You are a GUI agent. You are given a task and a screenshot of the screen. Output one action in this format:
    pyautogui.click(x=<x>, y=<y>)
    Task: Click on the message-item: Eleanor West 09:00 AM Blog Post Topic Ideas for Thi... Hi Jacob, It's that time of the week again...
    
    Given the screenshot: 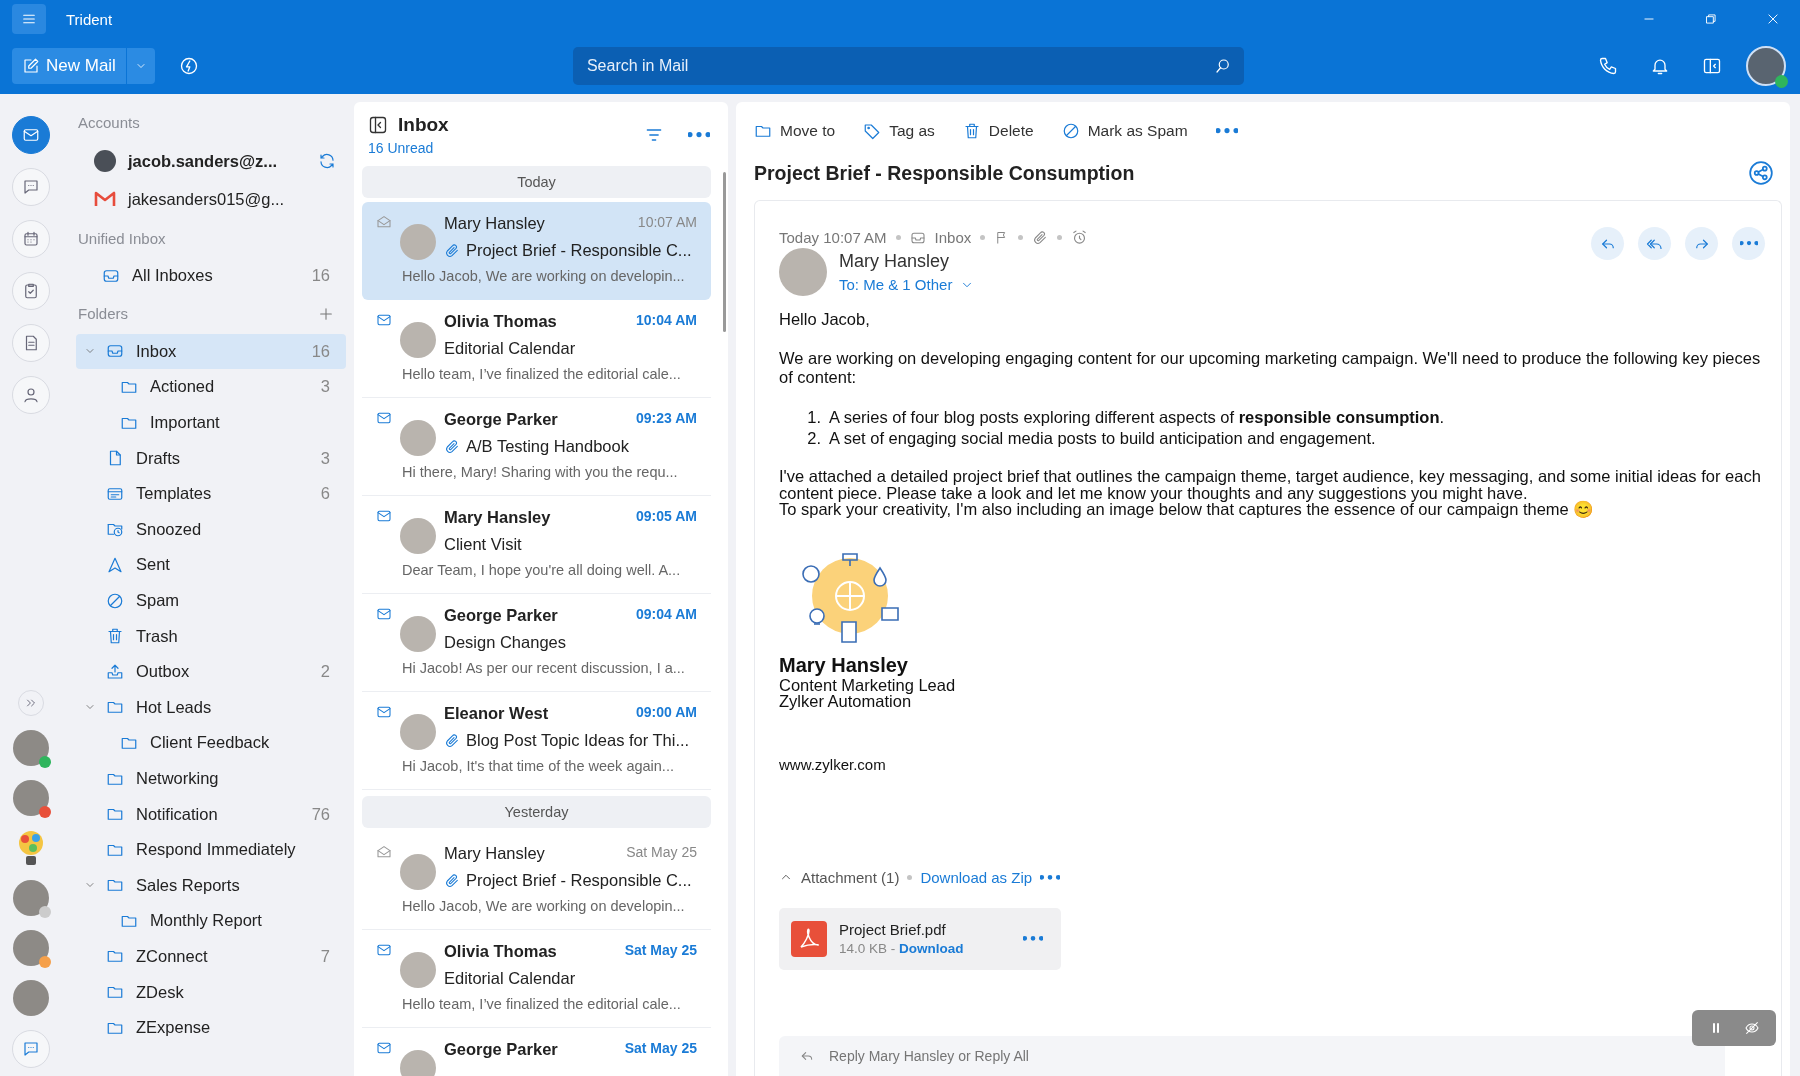 What is the action you would take?
    pyautogui.click(x=536, y=741)
    